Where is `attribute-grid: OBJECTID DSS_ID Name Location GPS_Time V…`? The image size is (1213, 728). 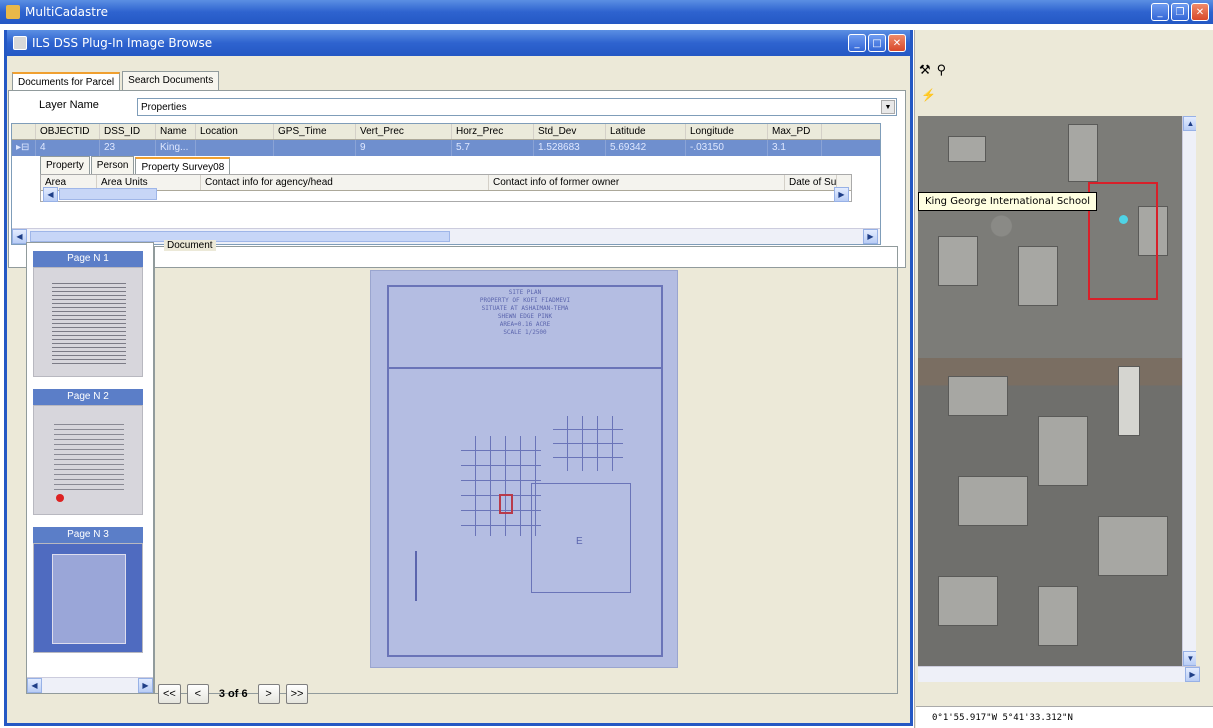 attribute-grid: OBJECTID DSS_ID Name Location GPS_Time V… is located at coordinates (446, 184).